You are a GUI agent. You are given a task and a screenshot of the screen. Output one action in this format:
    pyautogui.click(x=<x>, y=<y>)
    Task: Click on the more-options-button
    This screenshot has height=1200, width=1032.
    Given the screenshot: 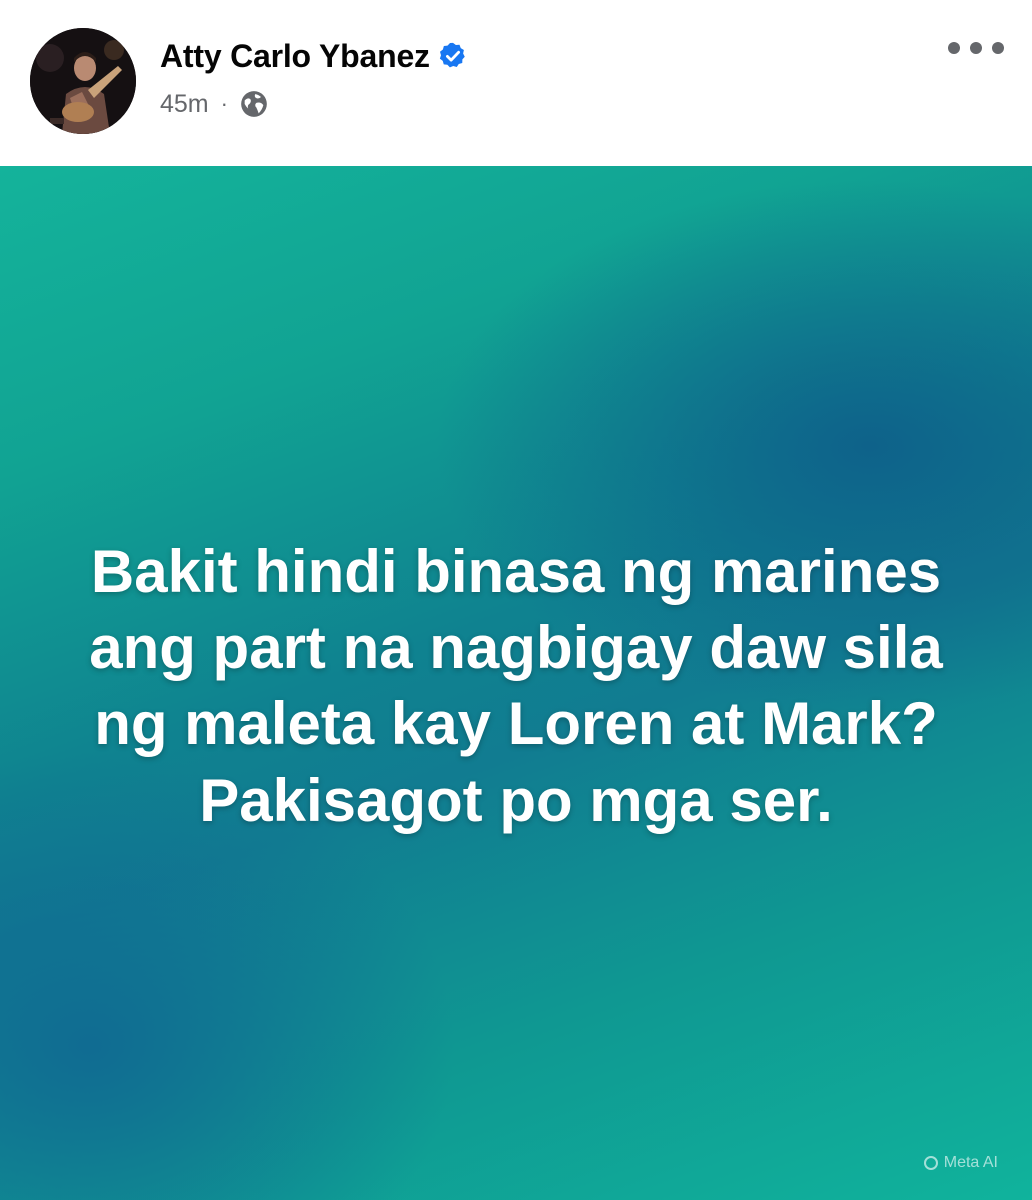 What is the action you would take?
    pyautogui.click(x=976, y=48)
    